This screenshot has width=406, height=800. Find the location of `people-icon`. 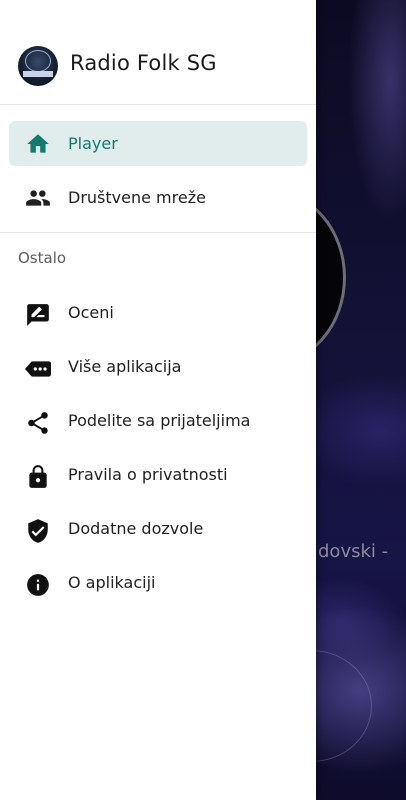

people-icon is located at coordinates (38, 198).